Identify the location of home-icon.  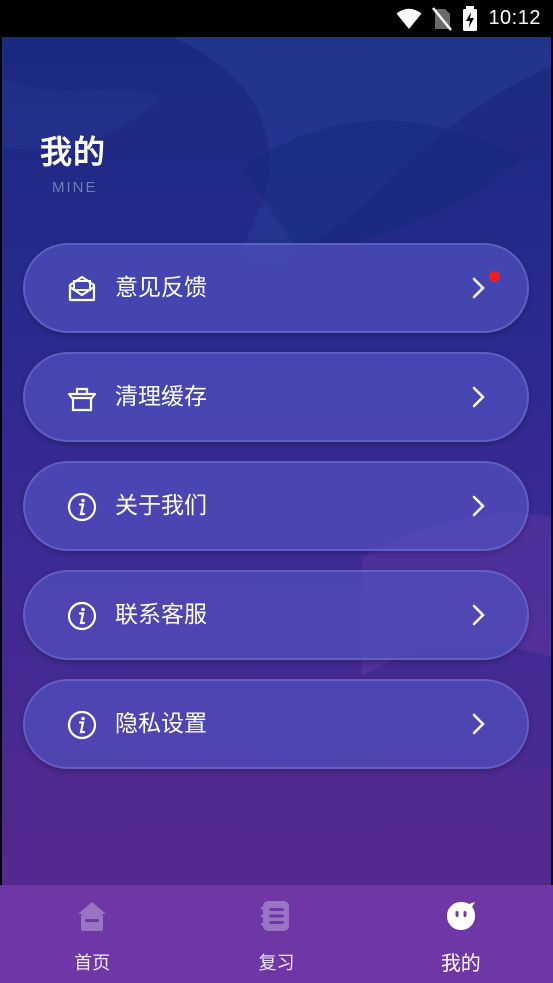
(92, 916).